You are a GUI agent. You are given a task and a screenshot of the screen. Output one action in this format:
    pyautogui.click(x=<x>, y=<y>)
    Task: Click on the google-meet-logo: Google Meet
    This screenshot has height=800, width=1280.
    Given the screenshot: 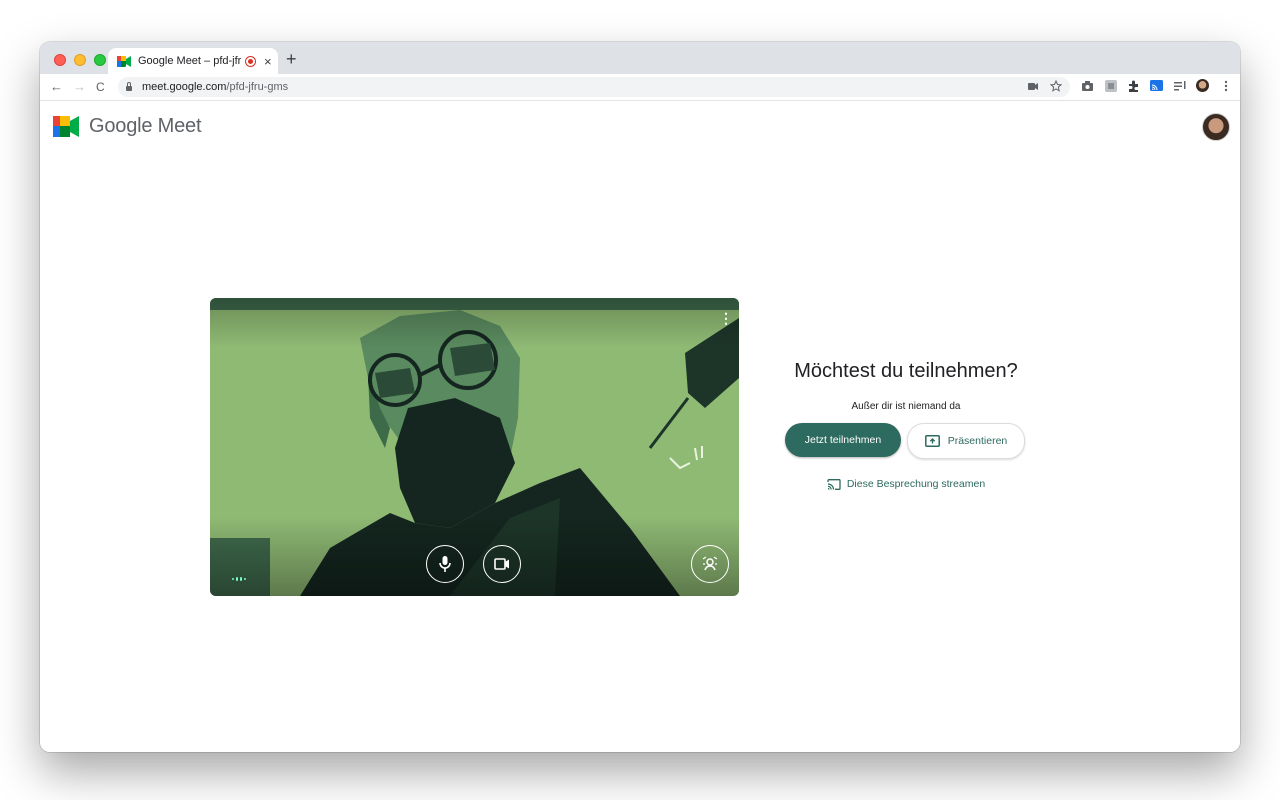 What is the action you would take?
    pyautogui.click(x=127, y=126)
    